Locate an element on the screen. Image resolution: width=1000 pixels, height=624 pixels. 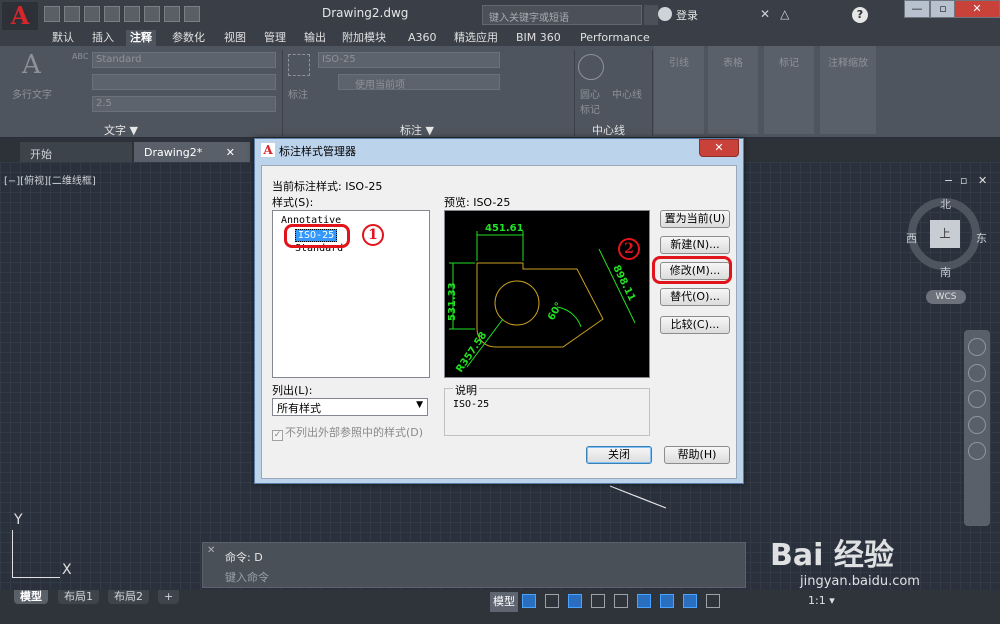
preview-dim-right: 898.11 is located at coordinates (623, 283).